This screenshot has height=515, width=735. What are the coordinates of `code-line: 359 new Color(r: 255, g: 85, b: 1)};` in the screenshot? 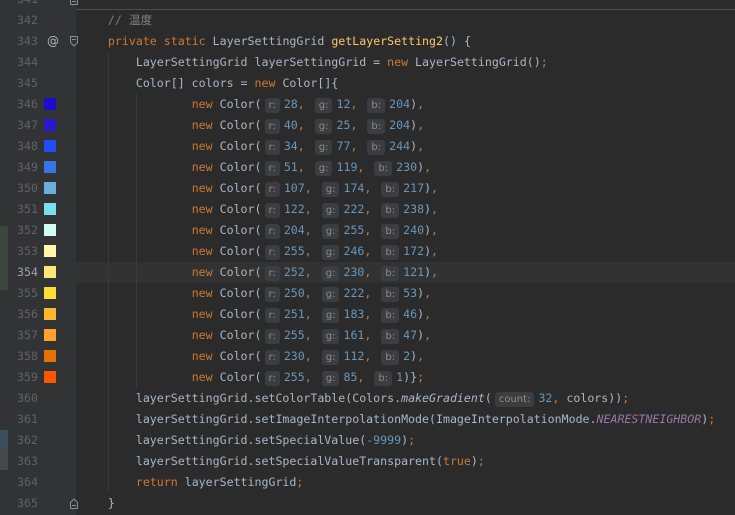 It's located at (367, 377).